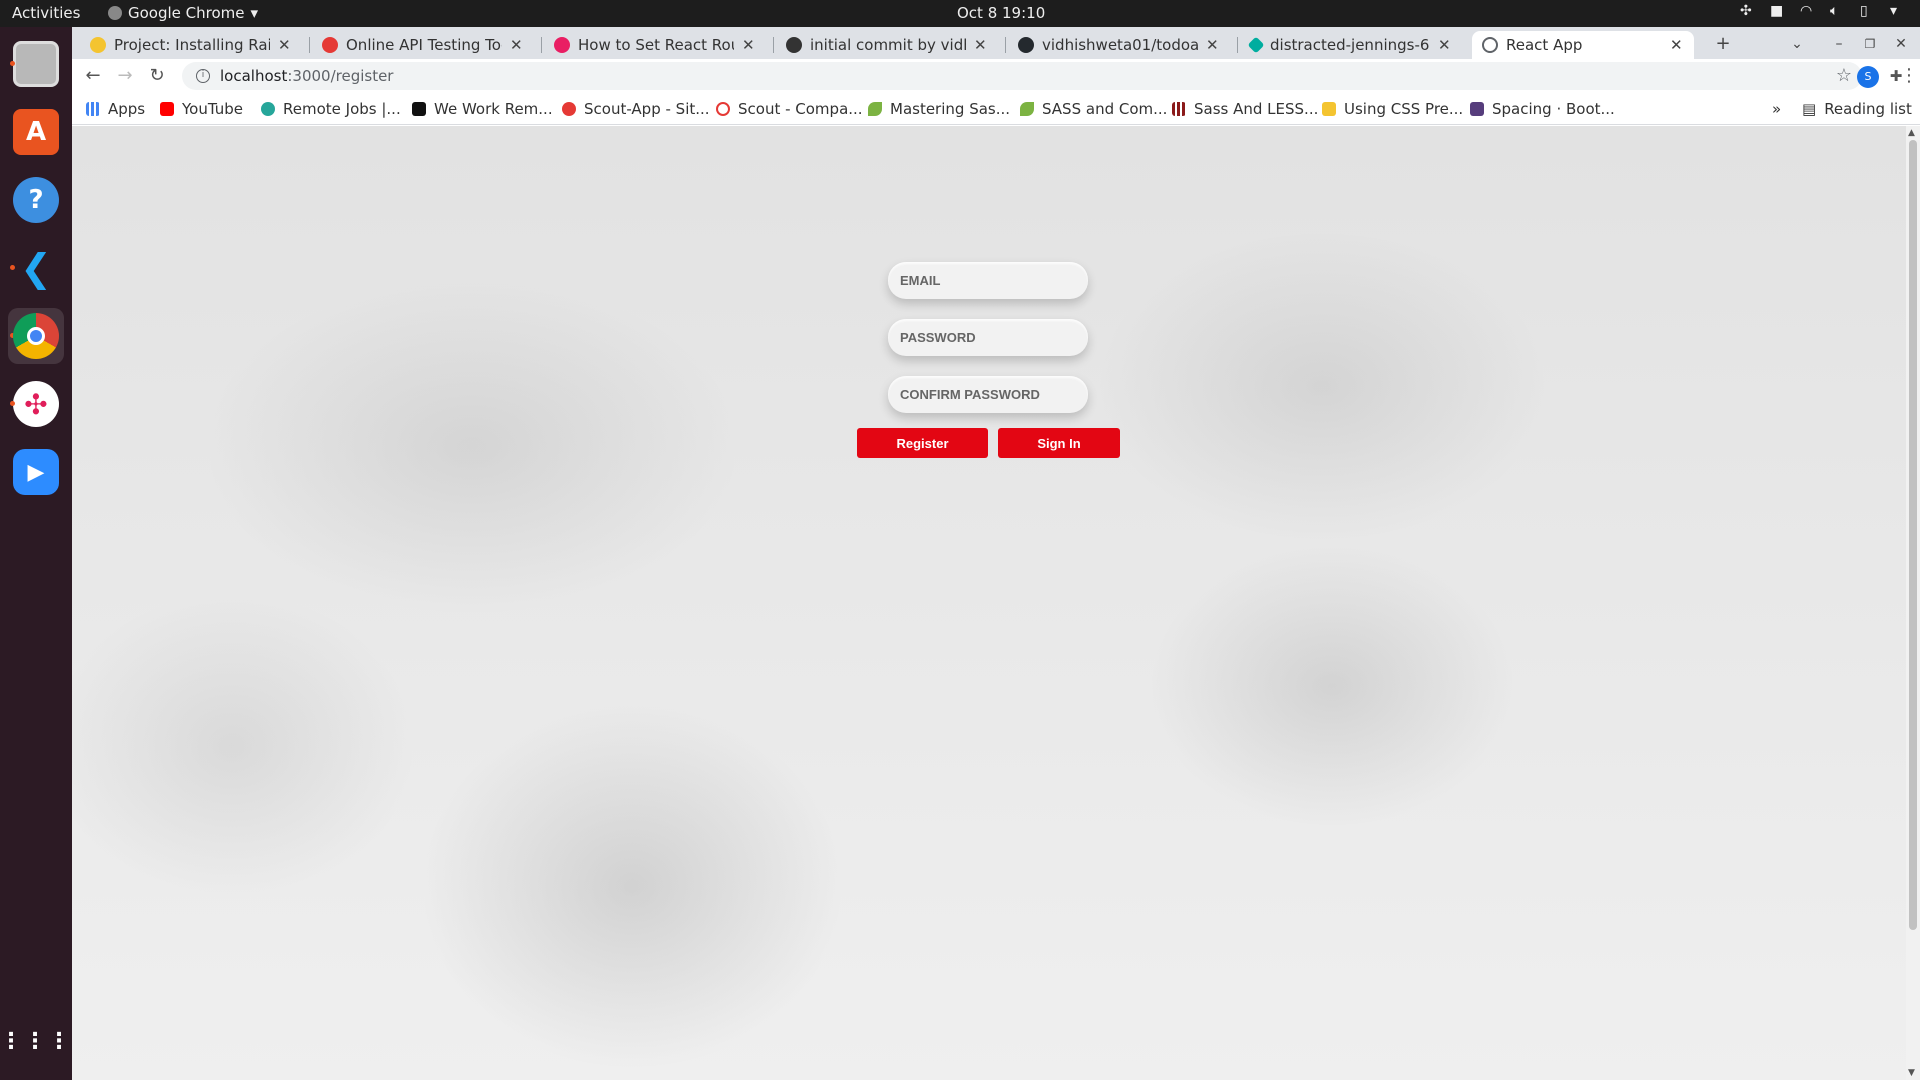  I want to click on tab-title: vidhishweta01/todoapi, so click(1120, 45).